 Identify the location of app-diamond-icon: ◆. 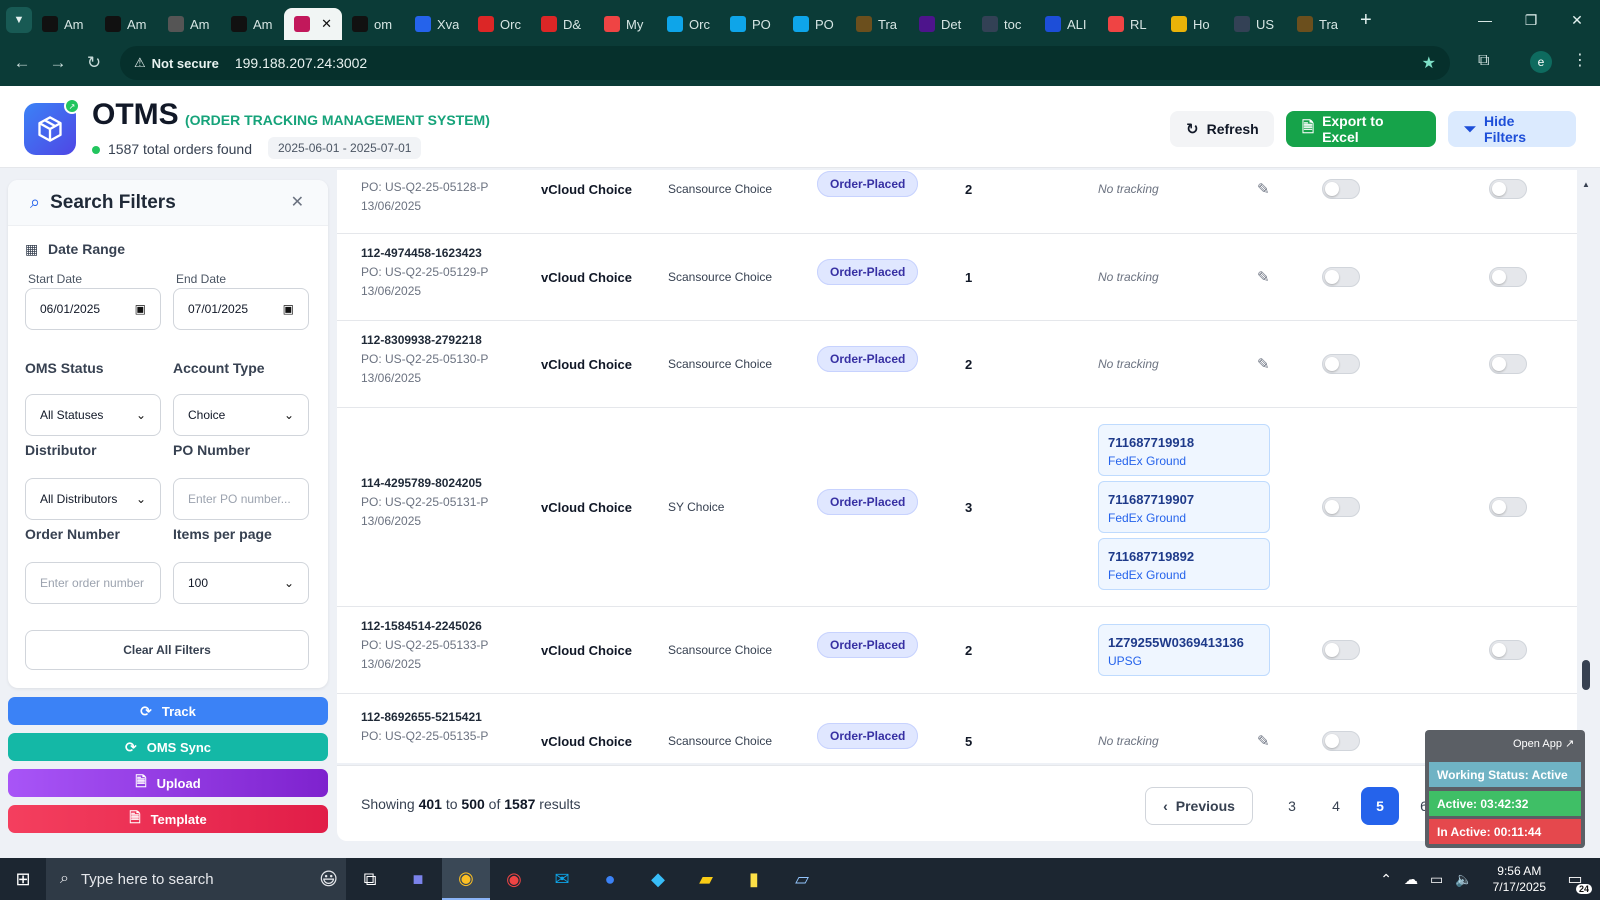
(658, 879).